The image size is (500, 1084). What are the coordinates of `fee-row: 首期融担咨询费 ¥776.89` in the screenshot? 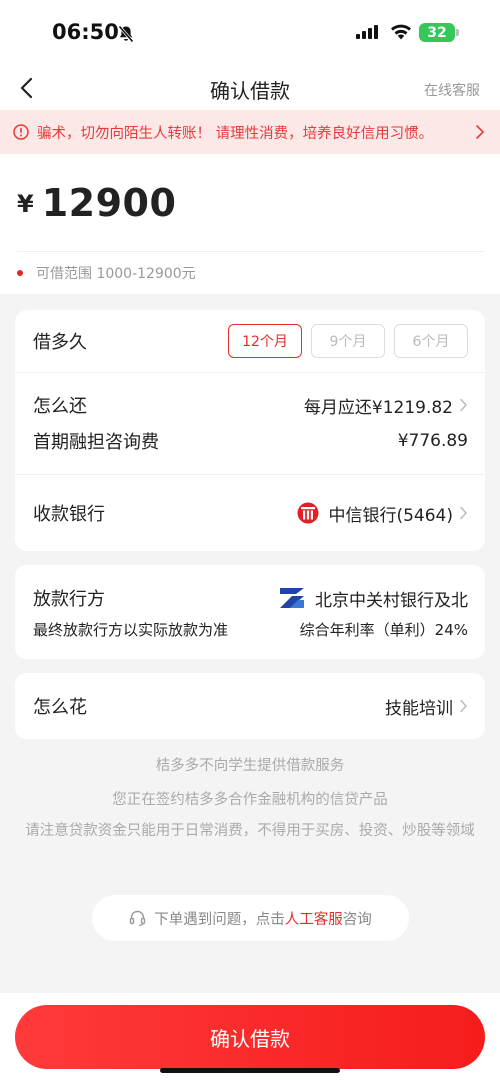 It's located at (250, 441).